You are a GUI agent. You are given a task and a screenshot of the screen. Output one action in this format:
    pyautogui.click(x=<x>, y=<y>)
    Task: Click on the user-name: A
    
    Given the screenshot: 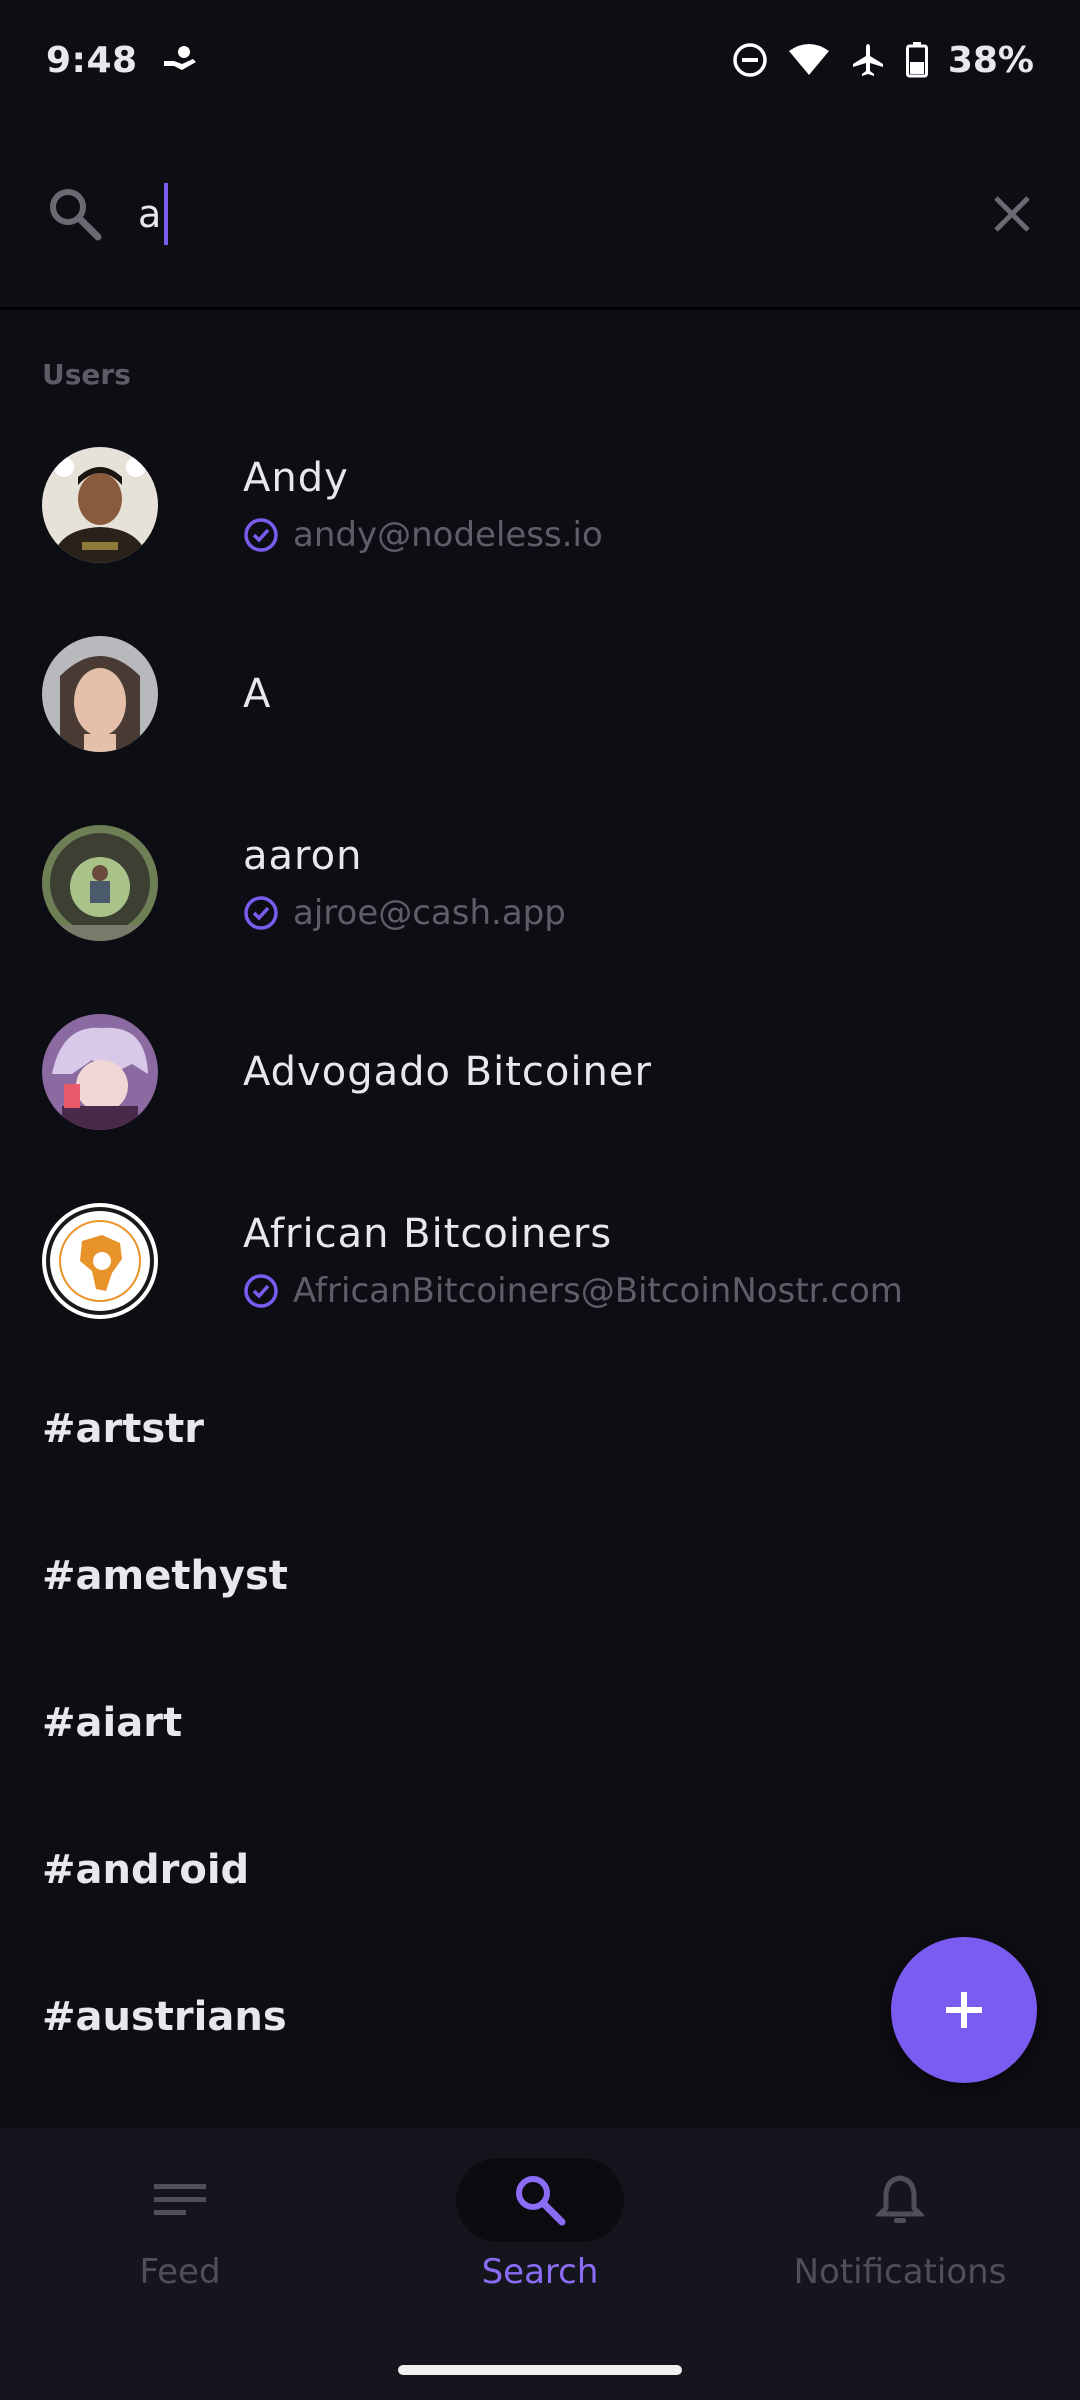 What is the action you would take?
    pyautogui.click(x=257, y=693)
    